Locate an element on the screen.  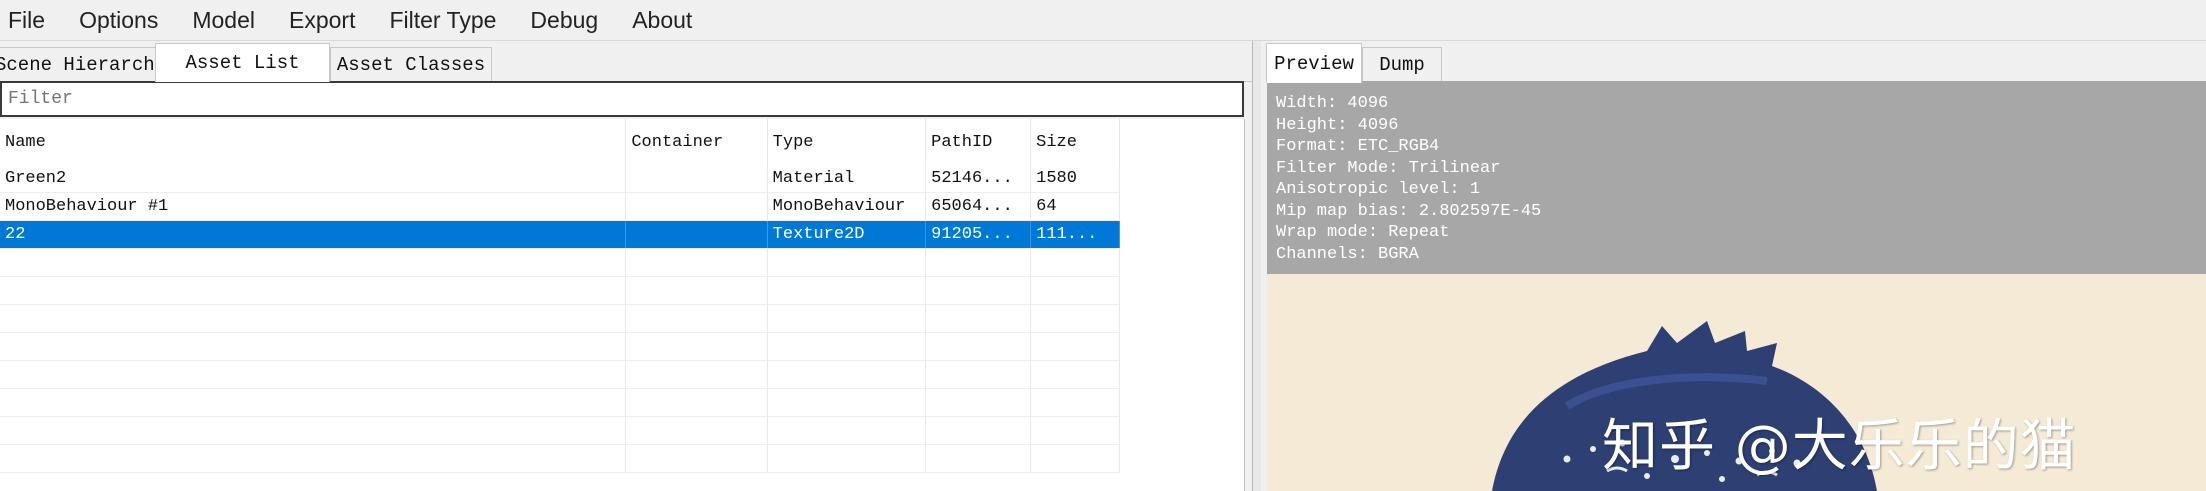
menu-export: Export is located at coordinates (322, 20).